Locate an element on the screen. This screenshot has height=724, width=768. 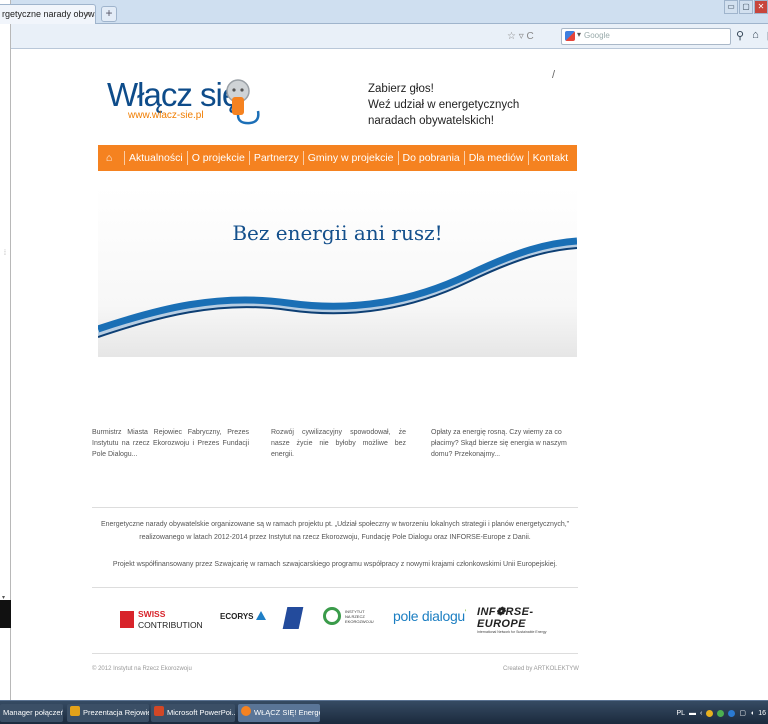
google-icon is located at coordinates (570, 36).